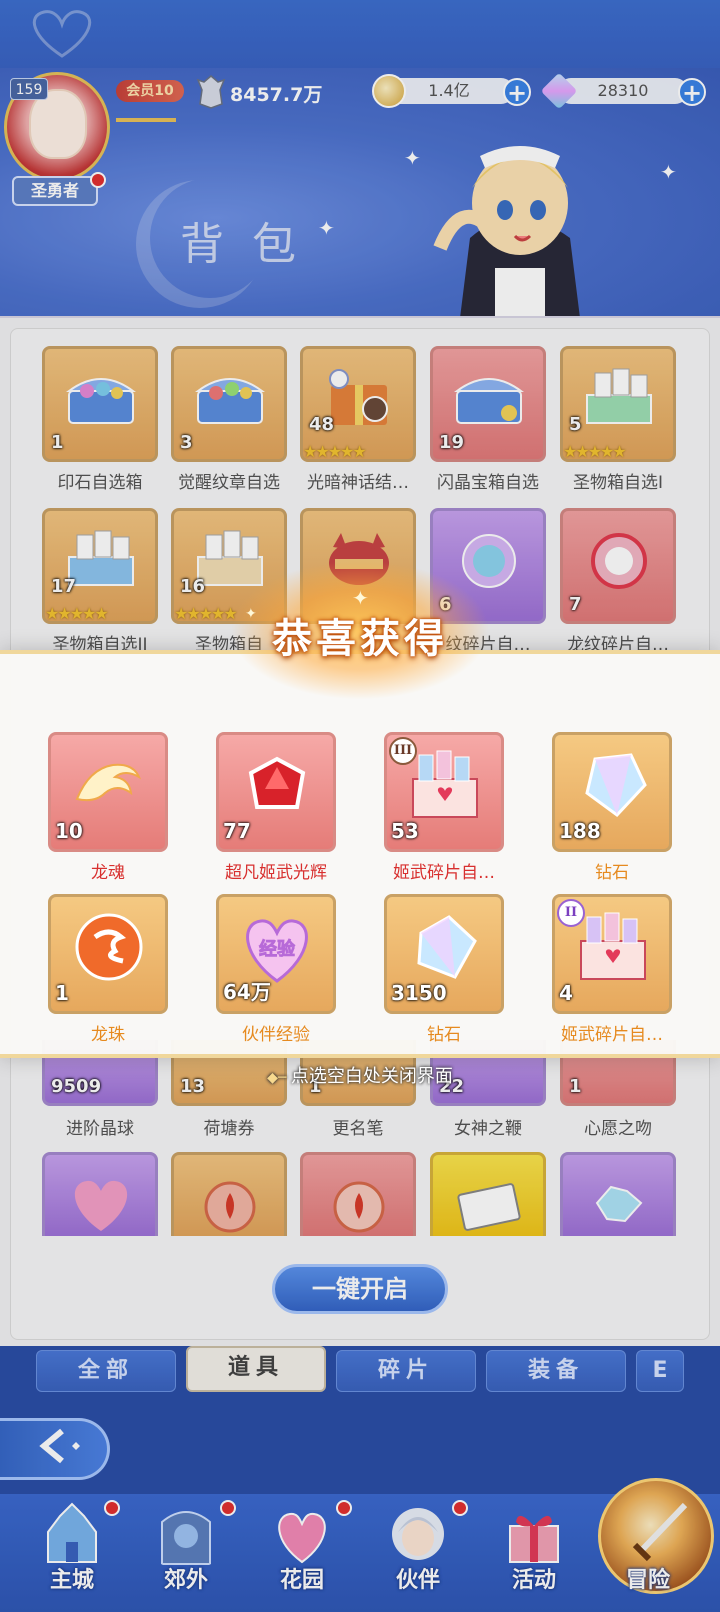  I want to click on exp-art-text: 经验, so click(277, 949).